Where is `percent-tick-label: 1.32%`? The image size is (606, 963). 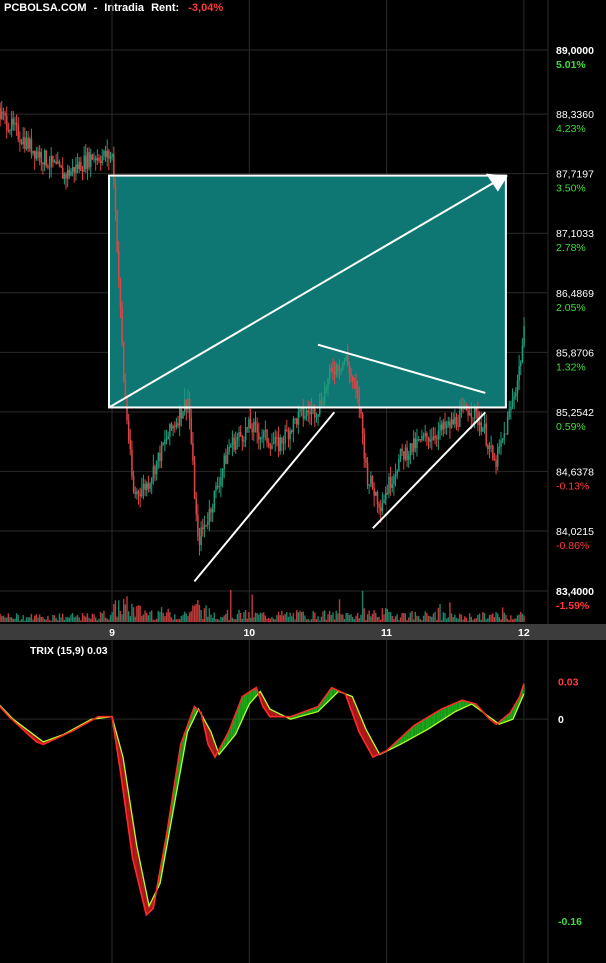
percent-tick-label: 1.32% is located at coordinates (571, 367).